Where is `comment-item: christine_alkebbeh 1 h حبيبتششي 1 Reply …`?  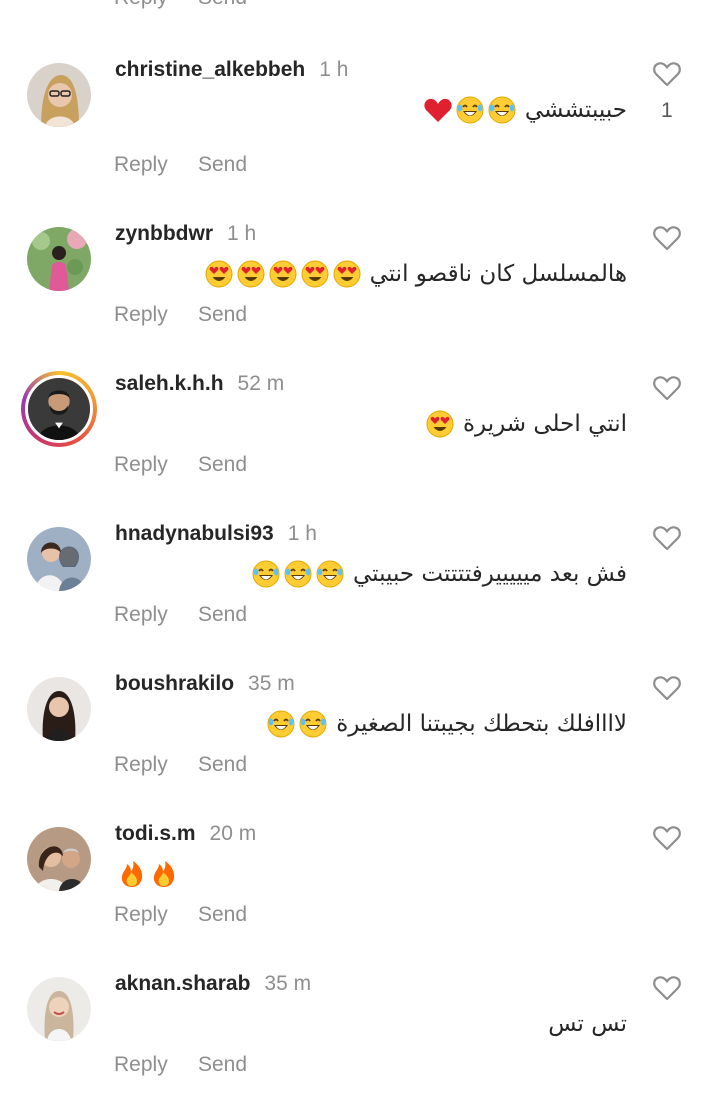
comment-item: christine_alkebbeh 1 h حبيبتششي 1 Reply … is located at coordinates (360, 129).